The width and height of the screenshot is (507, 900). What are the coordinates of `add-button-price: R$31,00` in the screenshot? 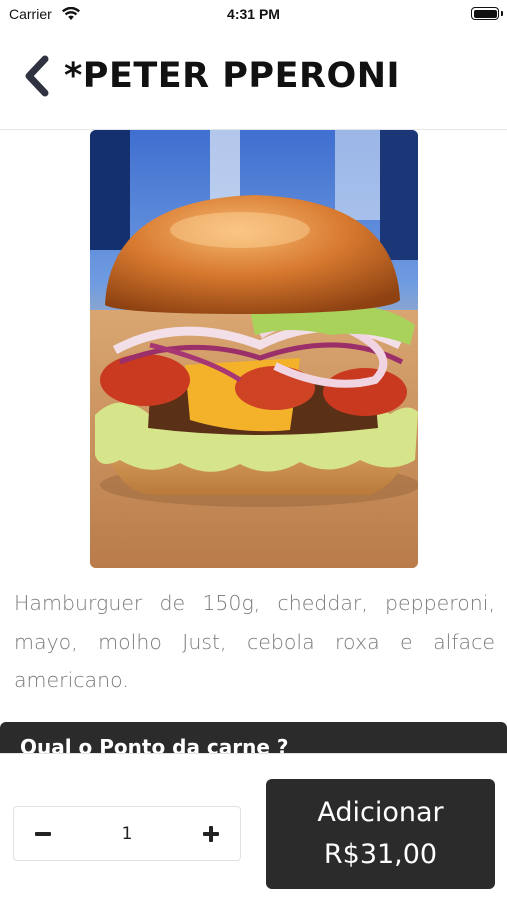 It's located at (380, 854).